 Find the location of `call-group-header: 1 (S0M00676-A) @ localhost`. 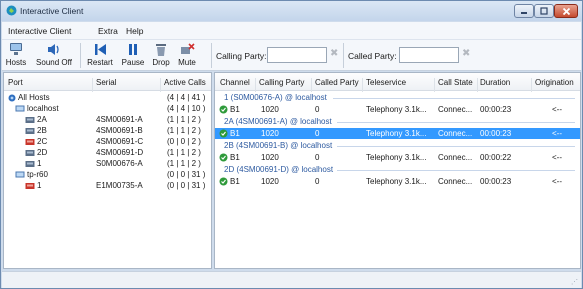

call-group-header: 1 (S0M00676-A) @ localhost is located at coordinates (397, 98).